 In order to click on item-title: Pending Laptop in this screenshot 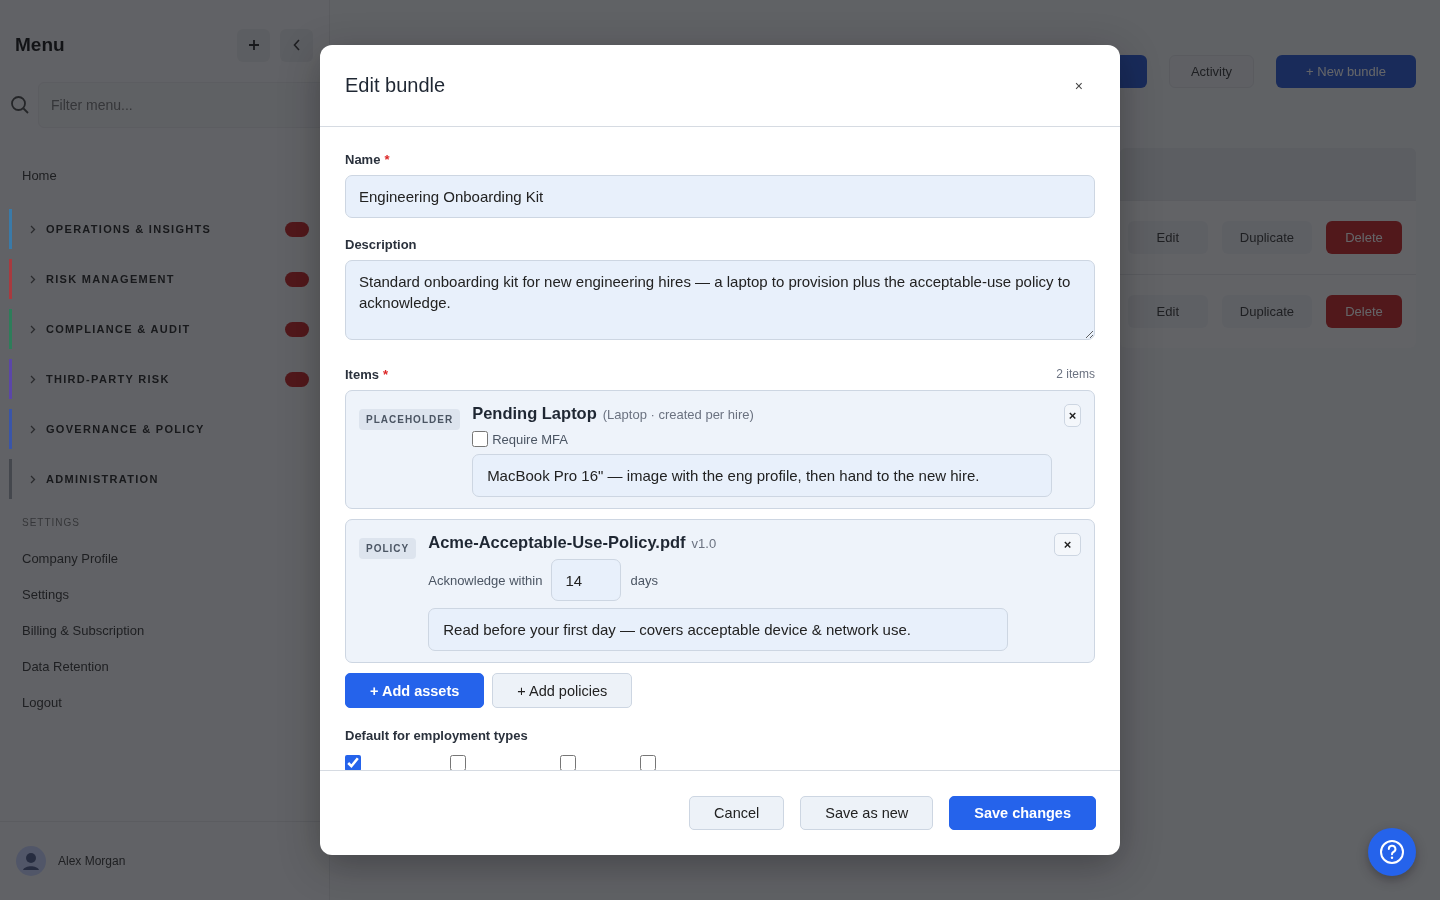, I will do `click(534, 413)`.